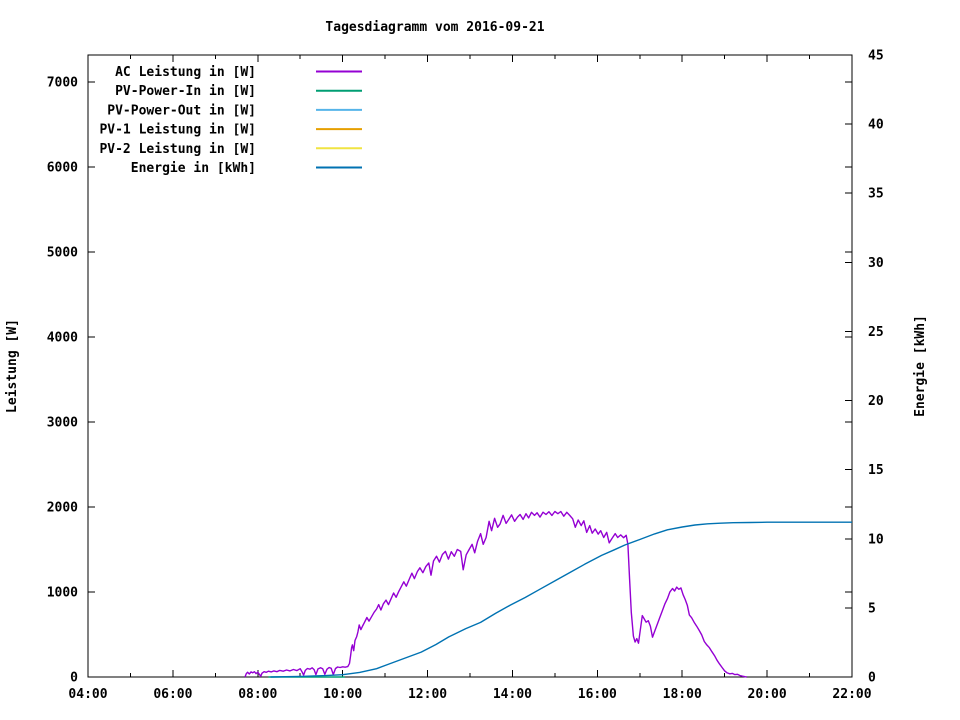 This screenshot has height=720, width=960. I want to click on y2-tick-label: 5, so click(872, 608).